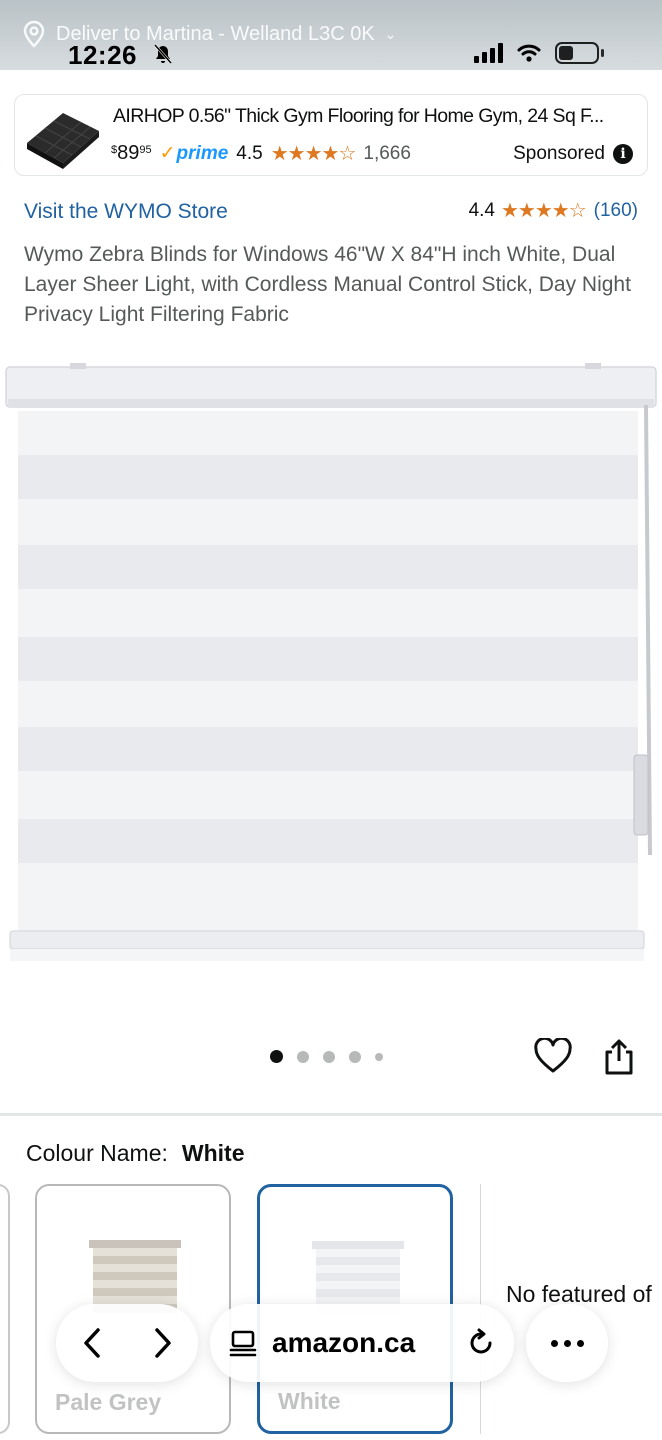  I want to click on colour-name-row: Colour Name: White, so click(135, 1153).